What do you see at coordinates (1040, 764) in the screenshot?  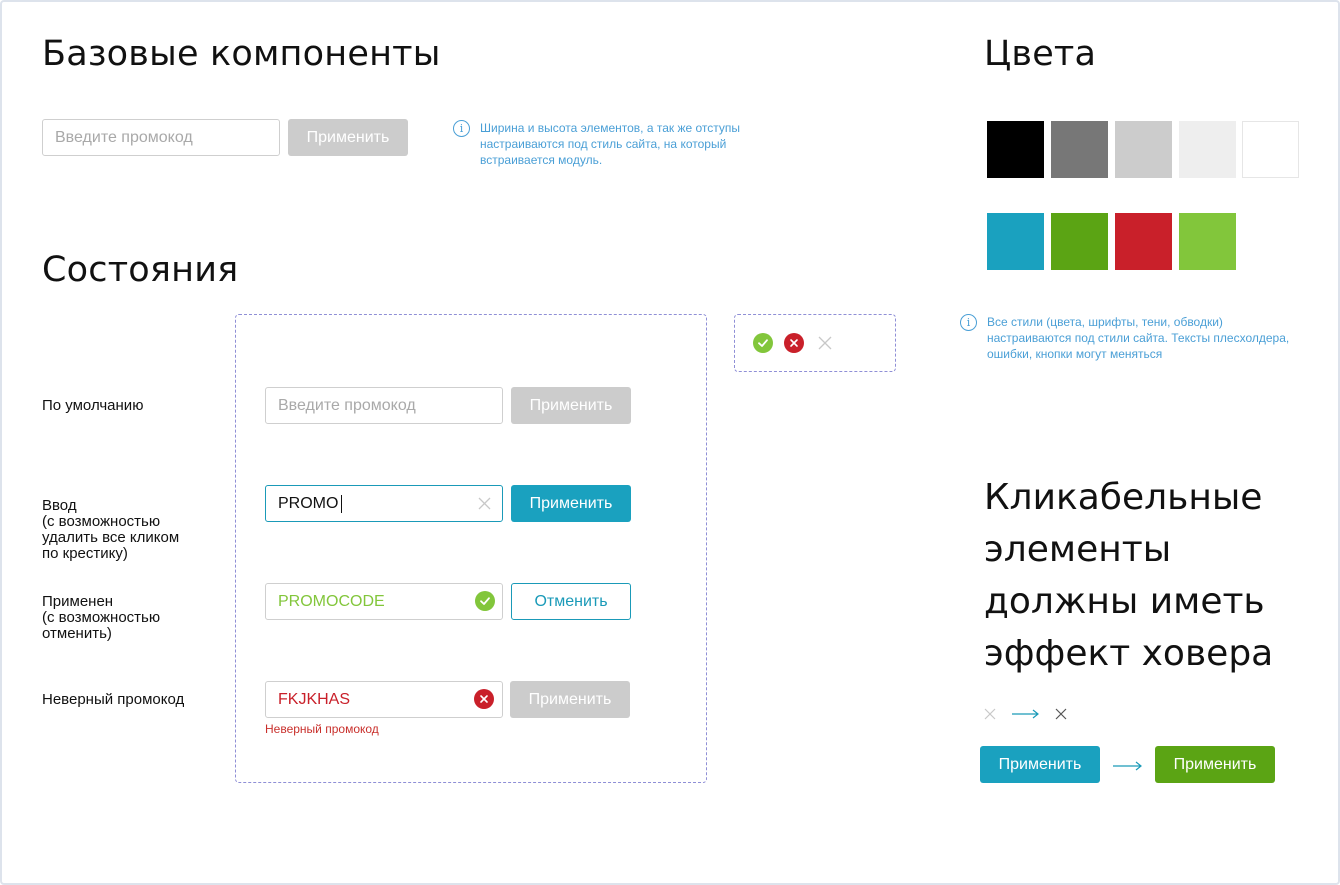 I see `apply-button-normal: Применить` at bounding box center [1040, 764].